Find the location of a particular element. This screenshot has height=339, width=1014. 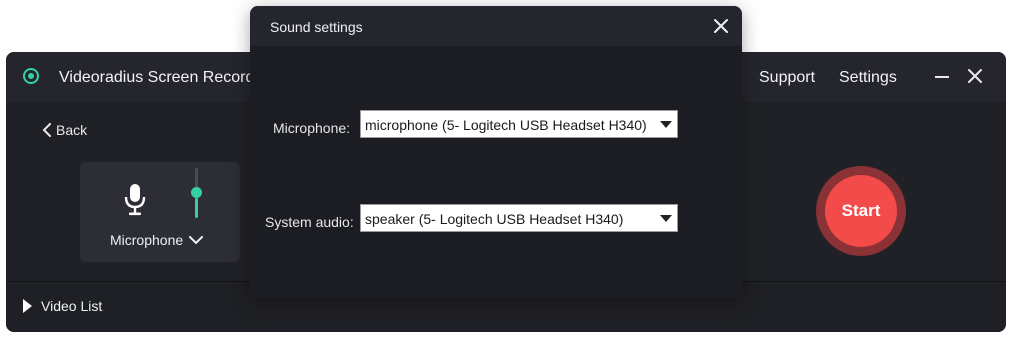

chevron-left-icon is located at coordinates (46, 130).